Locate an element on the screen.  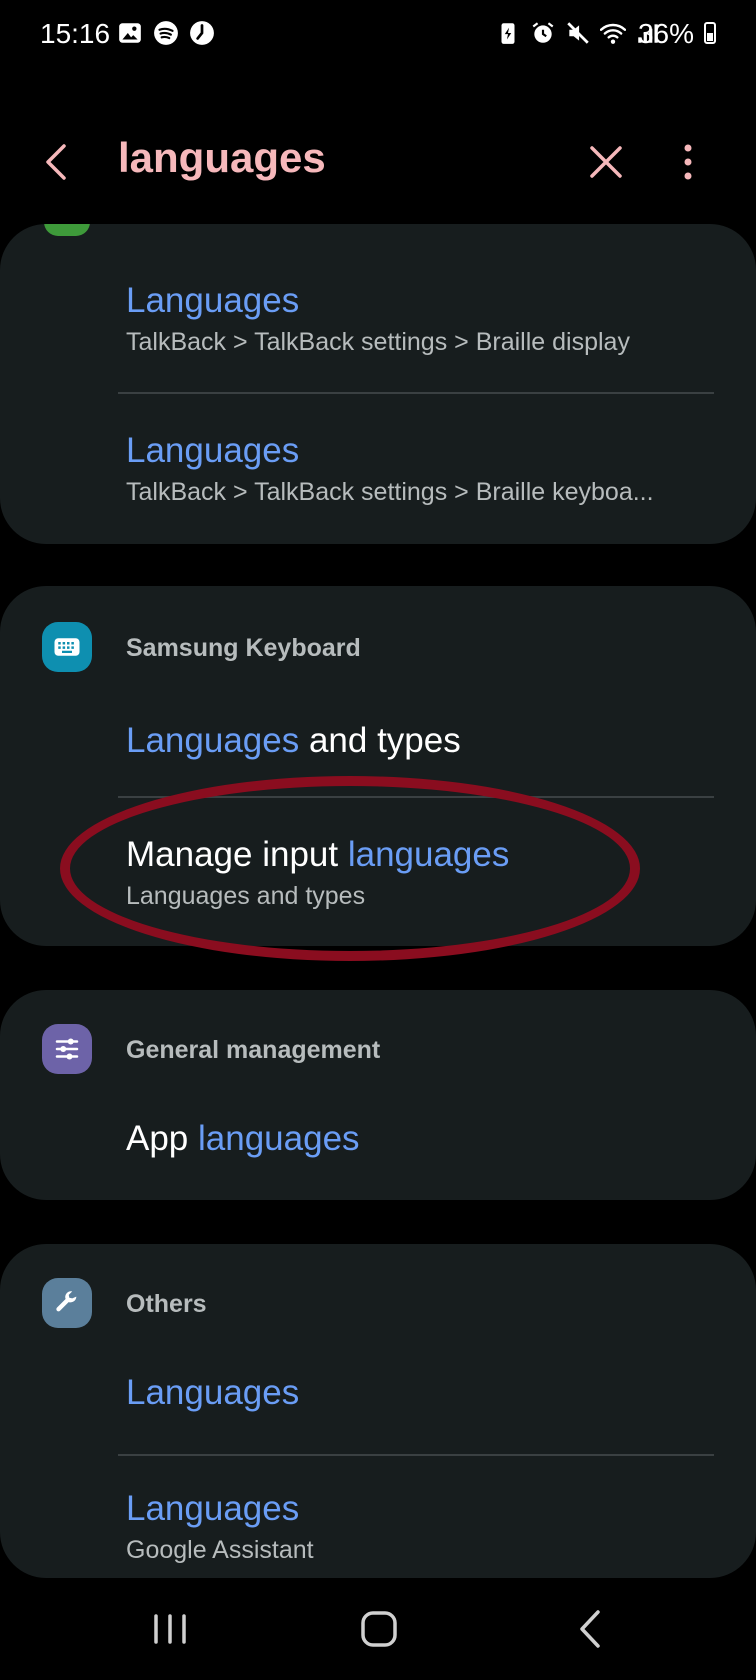
more-options-button is located at coordinates (688, 162).